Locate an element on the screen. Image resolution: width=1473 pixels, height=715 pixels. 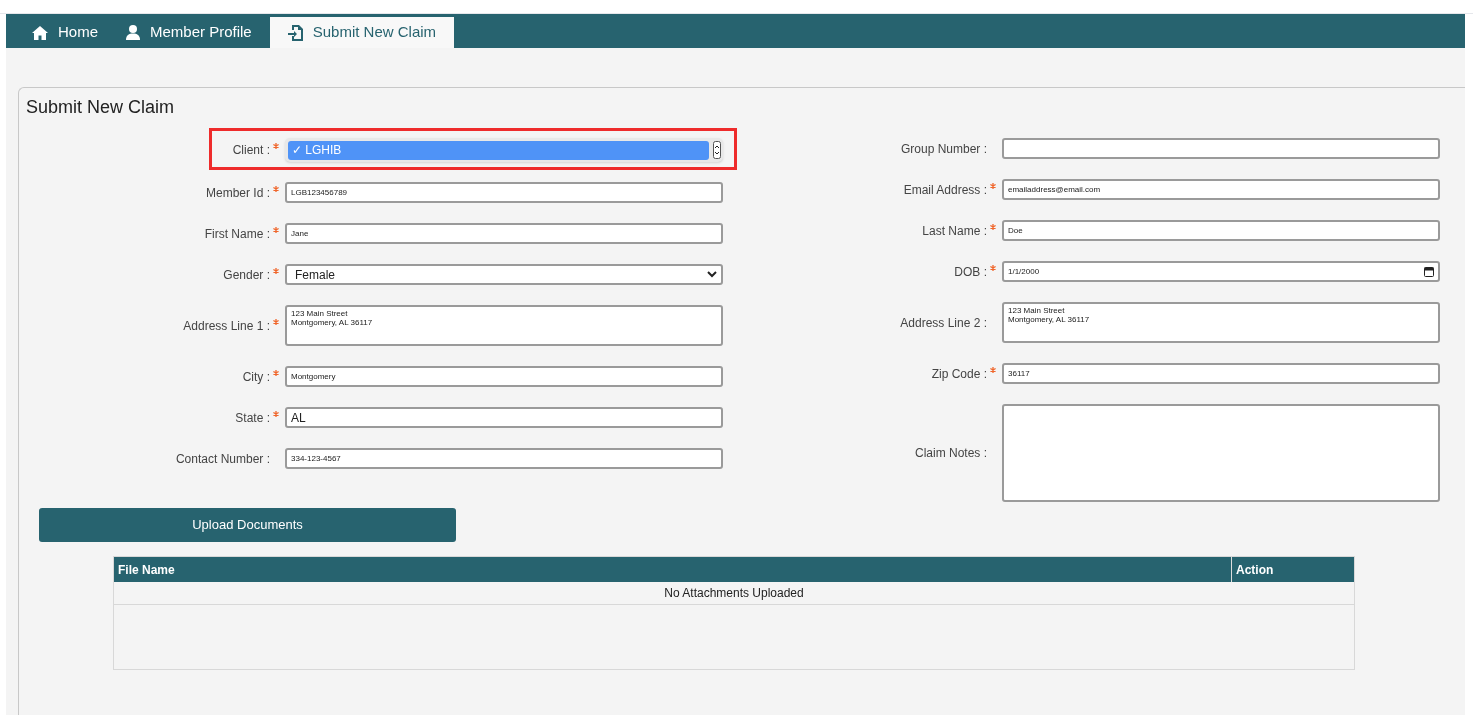
input-field: 36117 is located at coordinates (1221, 373).